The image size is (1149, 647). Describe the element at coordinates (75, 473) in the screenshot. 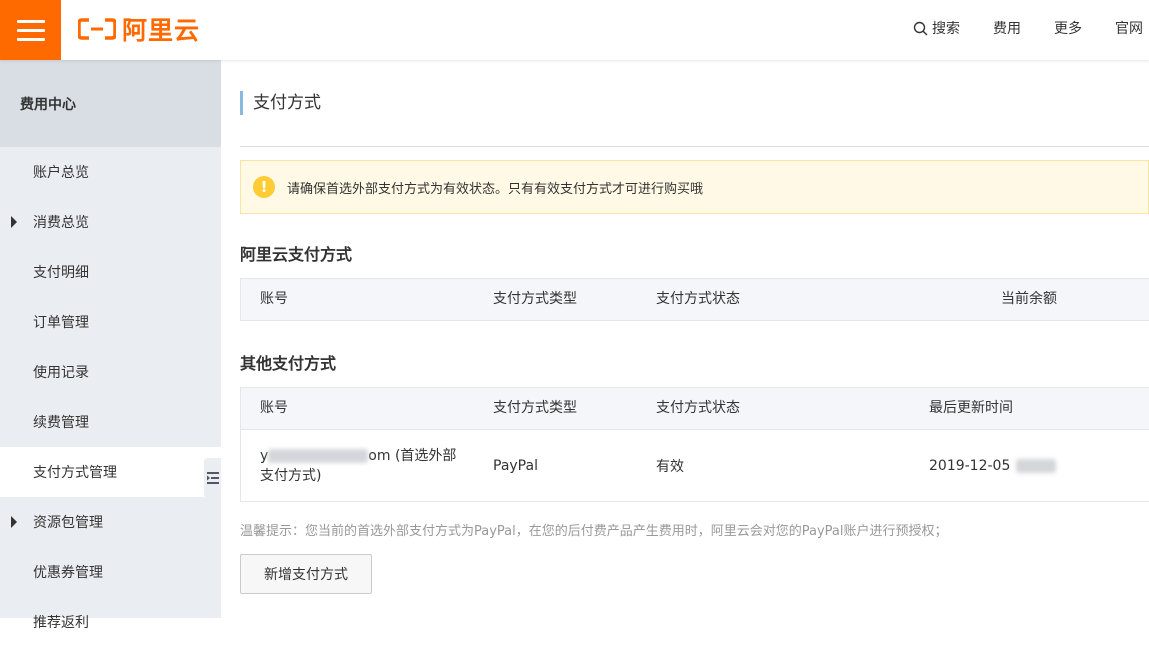

I see `sidebar-item-label: 支付方式管理` at that location.